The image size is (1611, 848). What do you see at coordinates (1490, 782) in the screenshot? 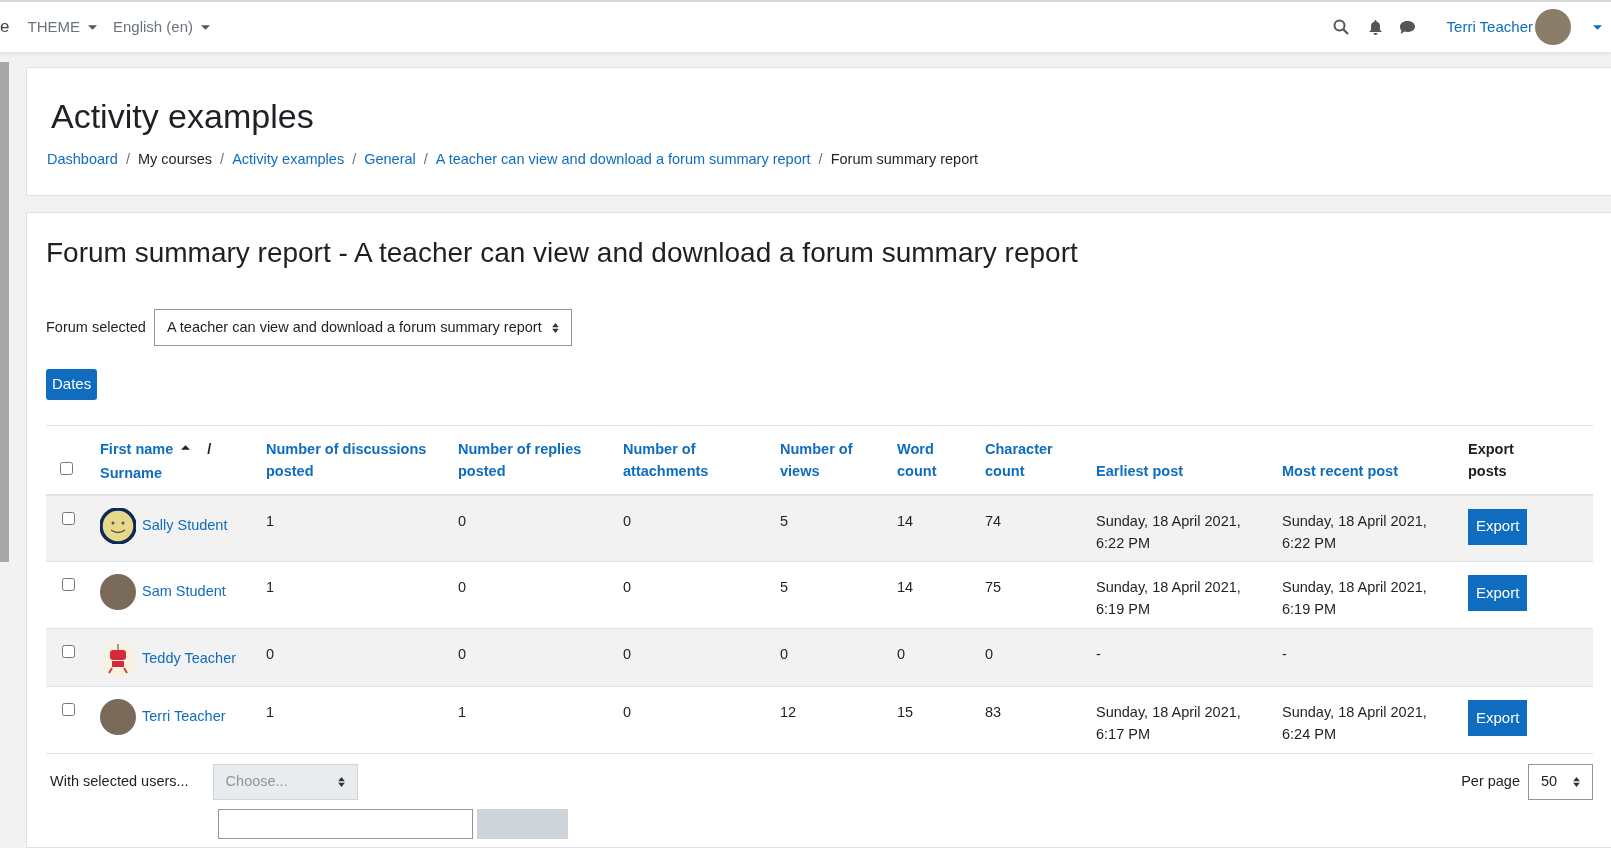
I see `per-page-label: Per page` at bounding box center [1490, 782].